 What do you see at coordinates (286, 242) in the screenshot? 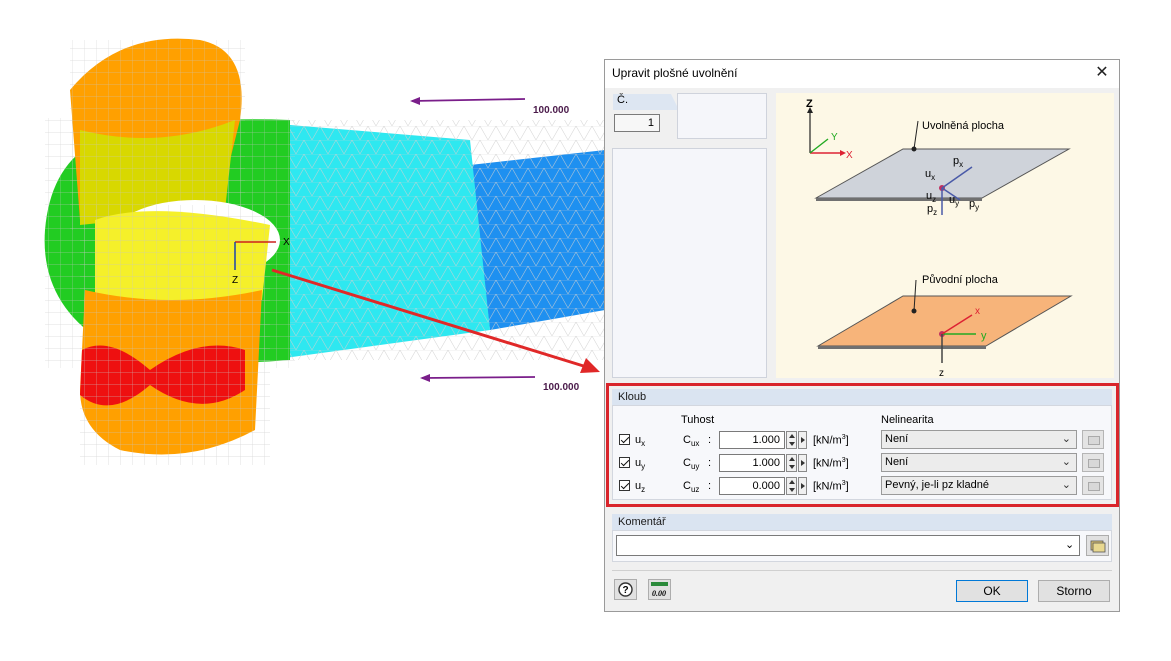
I see `scene-axis-x: X` at bounding box center [286, 242].